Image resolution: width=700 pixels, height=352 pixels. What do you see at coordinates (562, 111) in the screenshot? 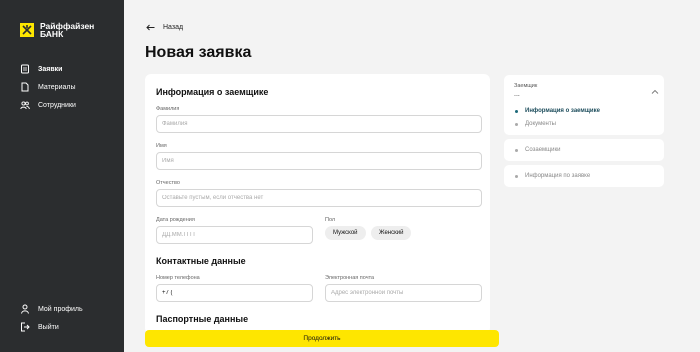
I see `step-label: Информация о заемщике` at bounding box center [562, 111].